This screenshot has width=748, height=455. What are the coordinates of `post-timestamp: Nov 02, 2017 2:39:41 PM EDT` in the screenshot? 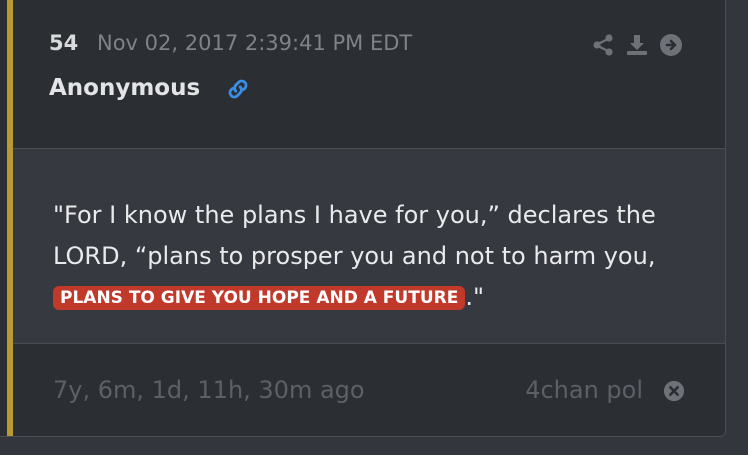 It's located at (255, 43).